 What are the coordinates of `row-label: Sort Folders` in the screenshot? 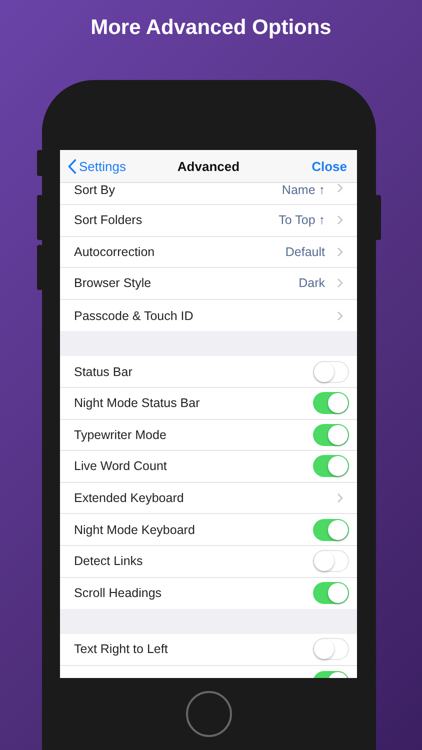 It's located at (108, 220).